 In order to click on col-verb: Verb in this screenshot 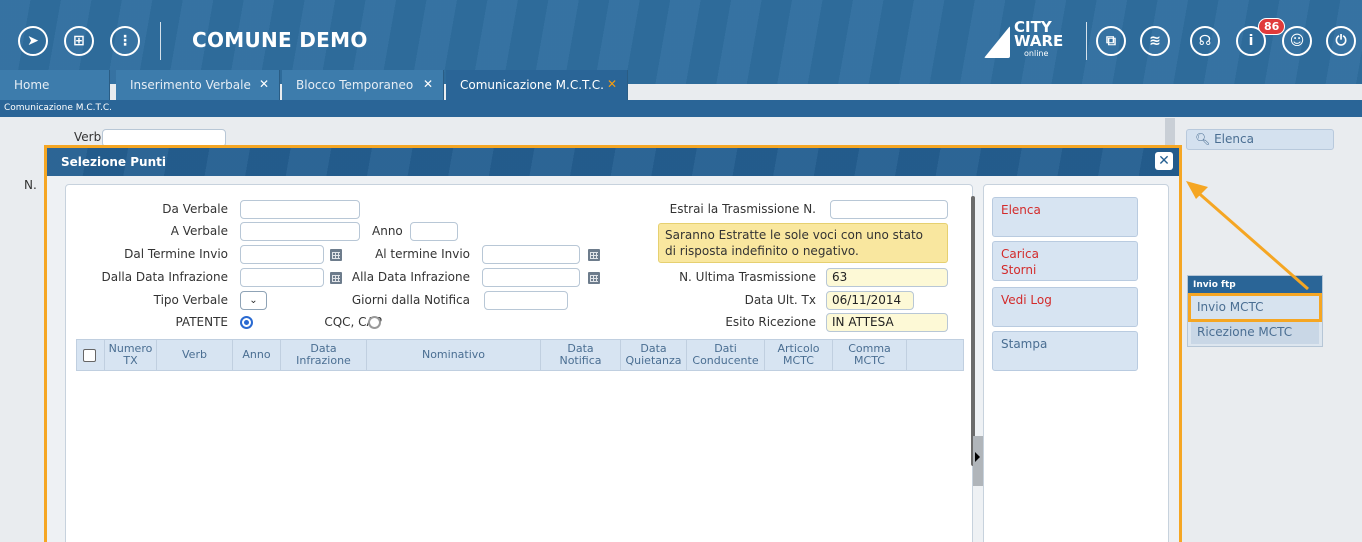, I will do `click(195, 355)`.